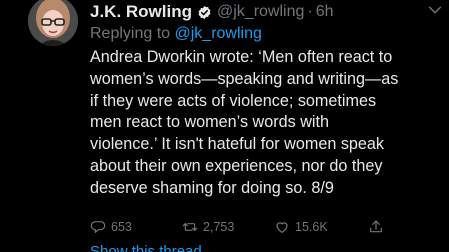 Image resolution: width=449 pixels, height=252 pixels. Describe the element at coordinates (265, 227) in the screenshot. I see `tweet-actions: 653 2,753 15.6K` at that location.